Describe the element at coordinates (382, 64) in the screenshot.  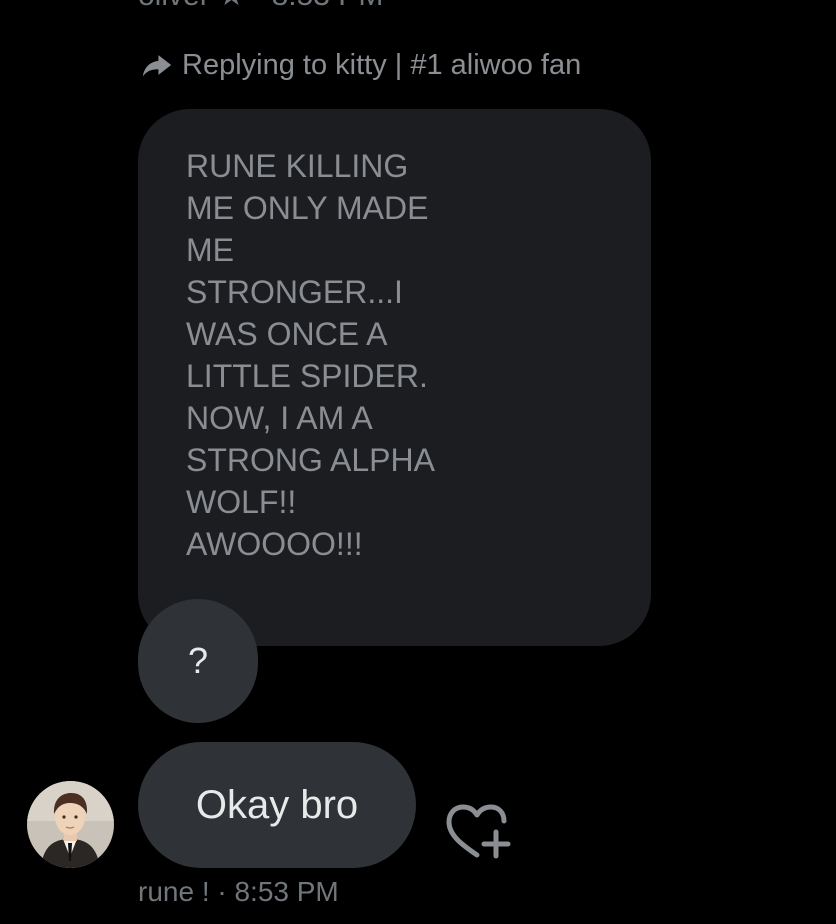
I see `replying-to-text: Replying to kitty | #1 aliwoo fan` at that location.